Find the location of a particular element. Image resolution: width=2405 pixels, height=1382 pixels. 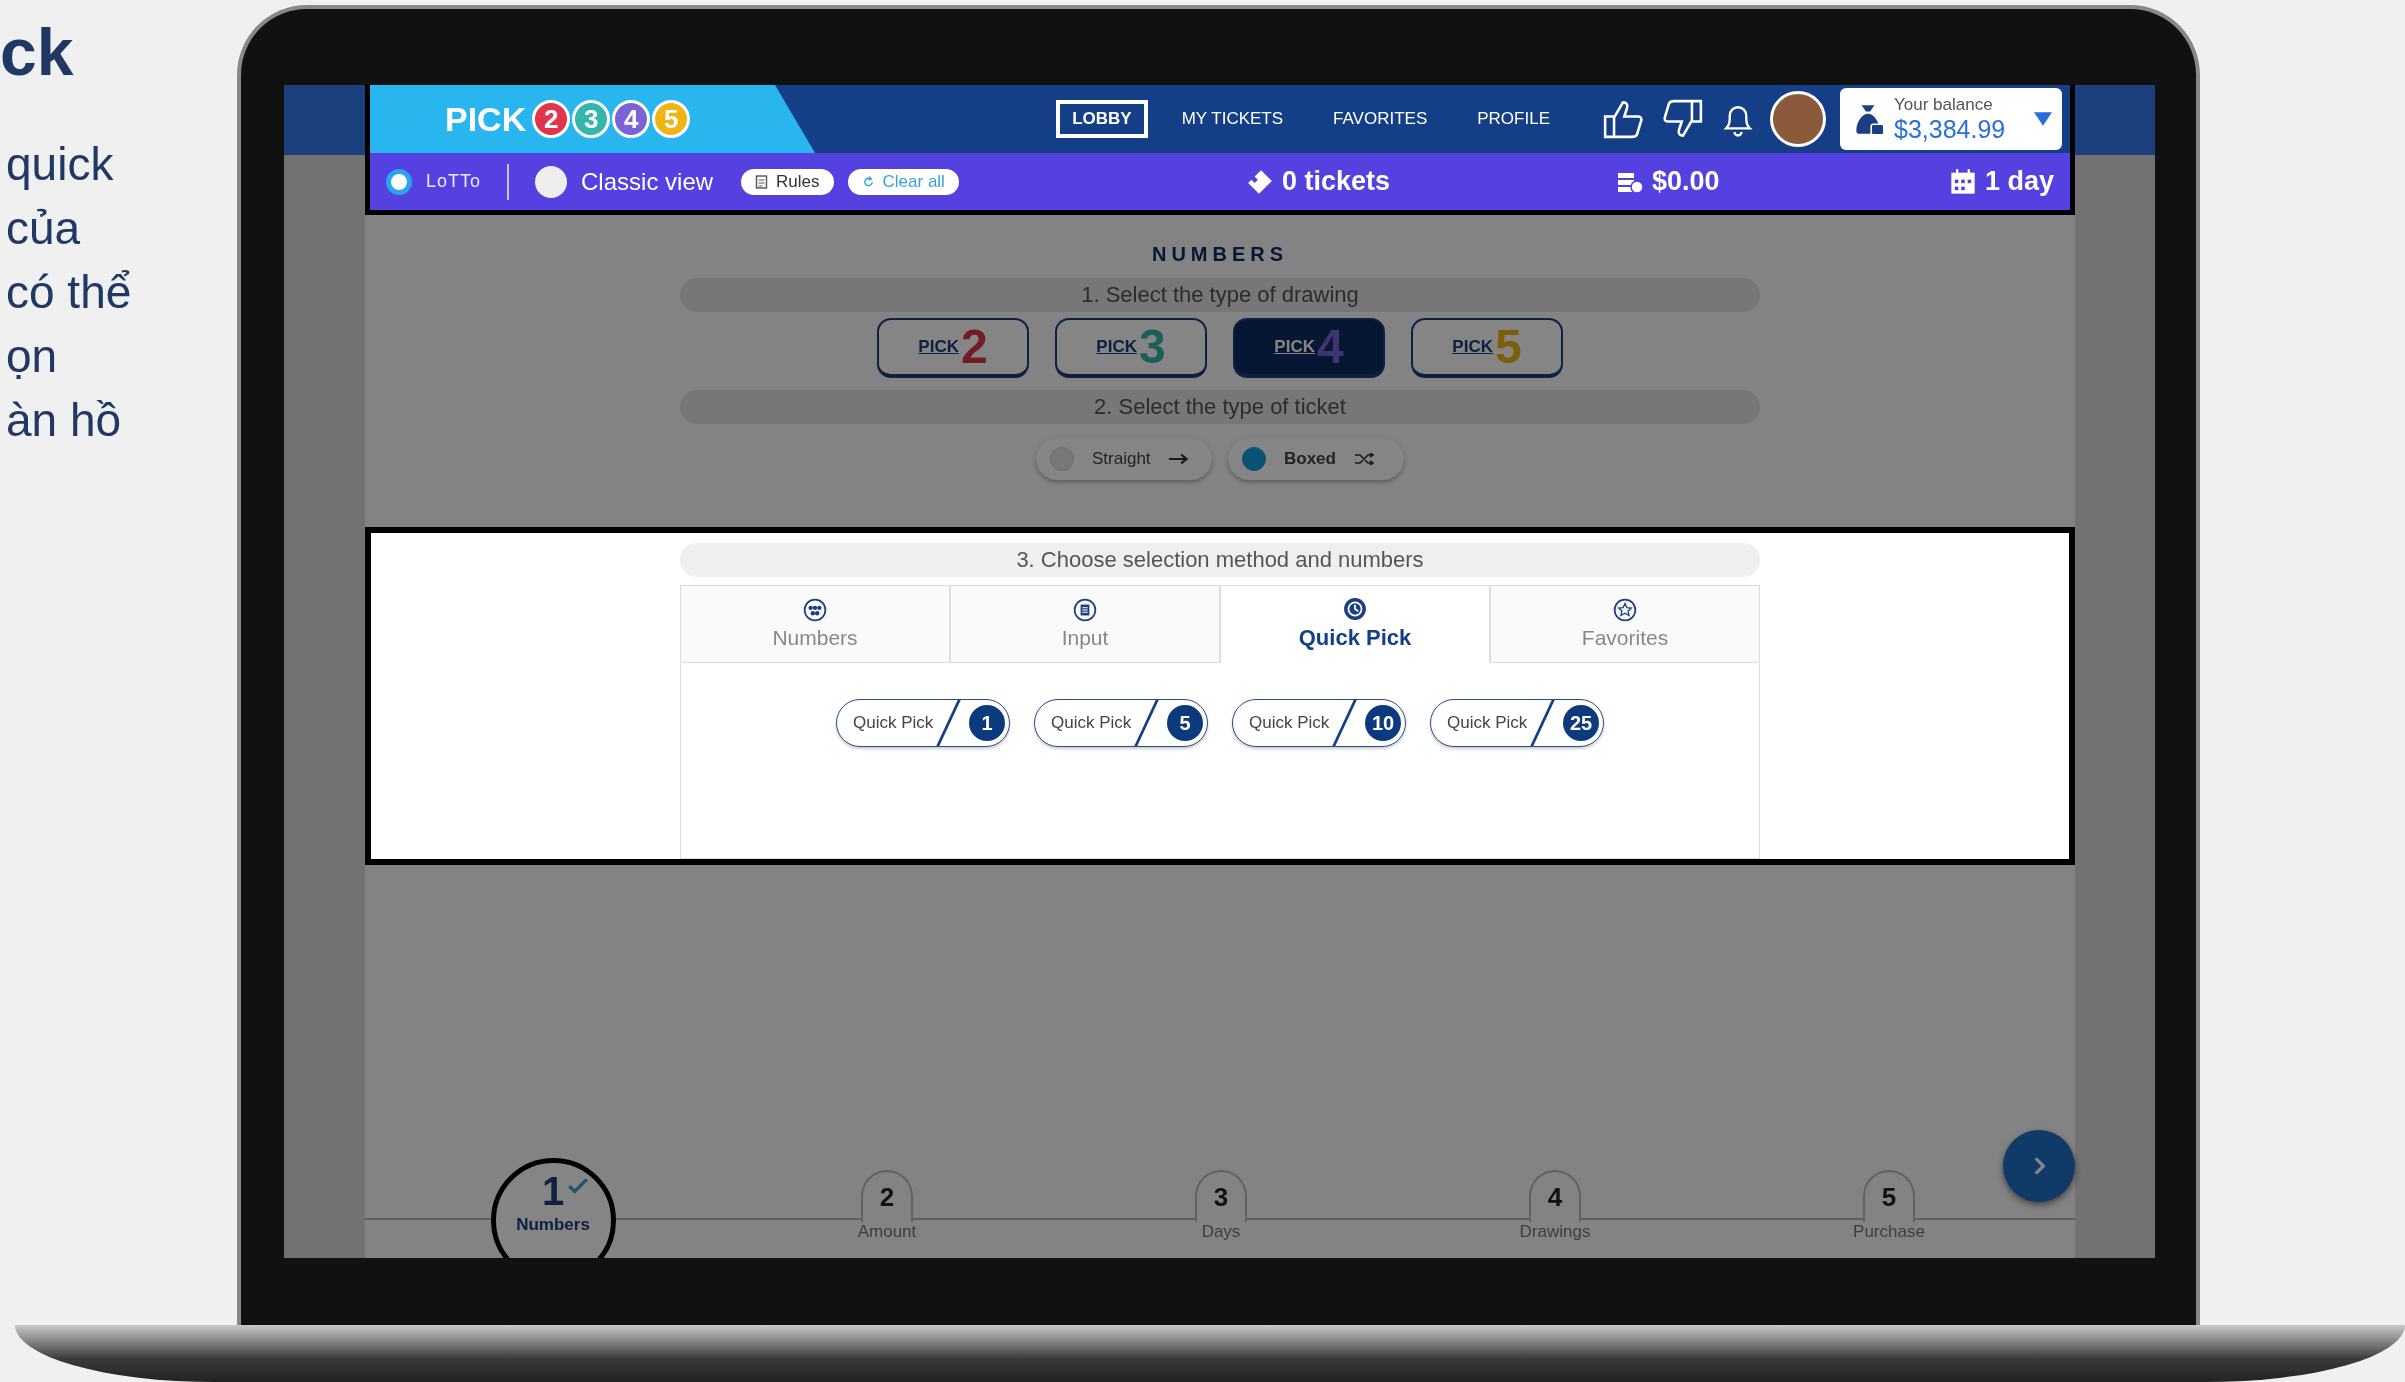

quick-pick-button: Quick Pick 25 is located at coordinates (1517, 723).